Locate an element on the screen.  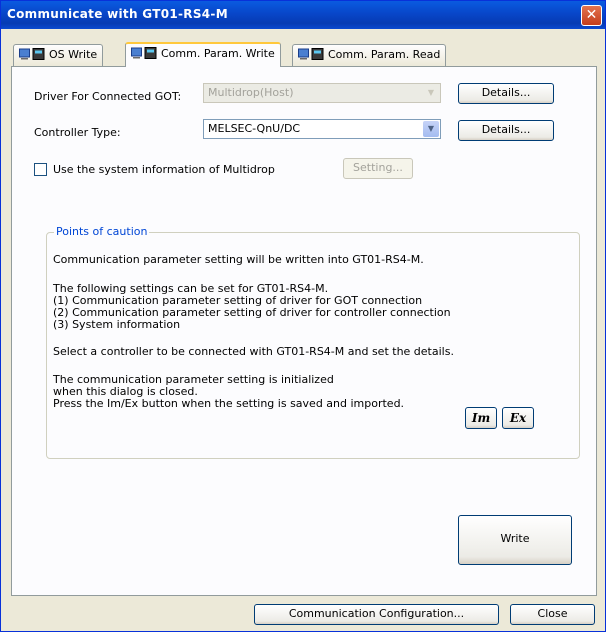
tab-os-write: OS Write is located at coordinates (58, 55).